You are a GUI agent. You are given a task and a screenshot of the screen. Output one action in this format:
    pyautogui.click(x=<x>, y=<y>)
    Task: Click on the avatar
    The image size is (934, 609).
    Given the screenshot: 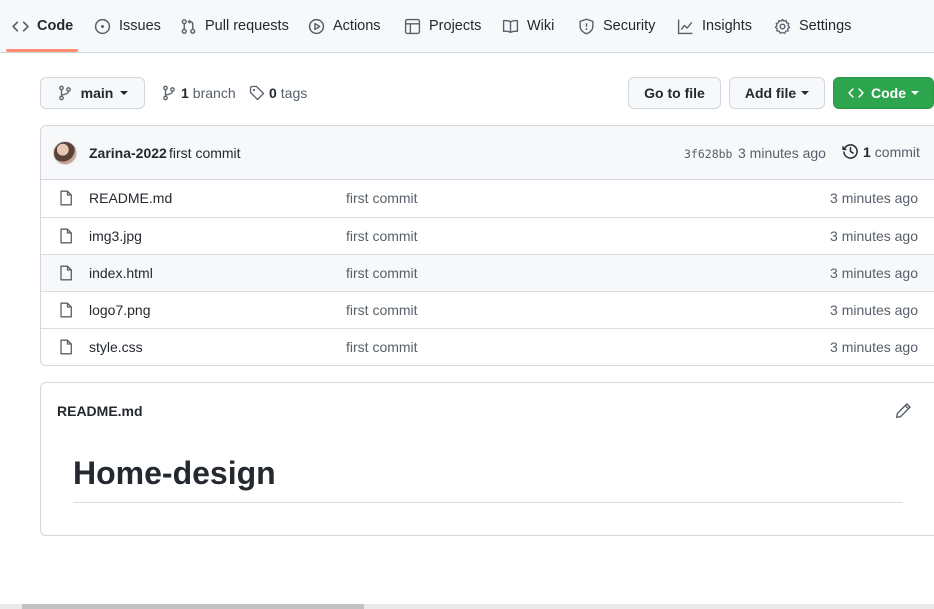 What is the action you would take?
    pyautogui.click(x=65, y=153)
    